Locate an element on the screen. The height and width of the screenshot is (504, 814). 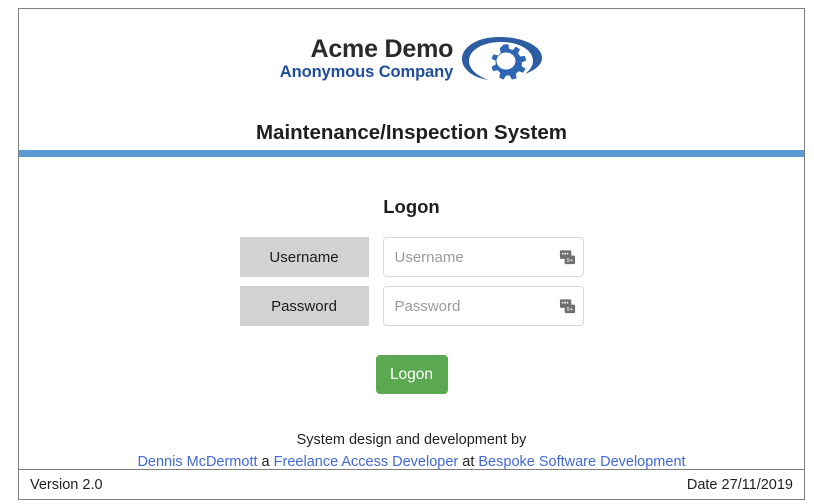
credits-connector-1: a is located at coordinates (265, 462).